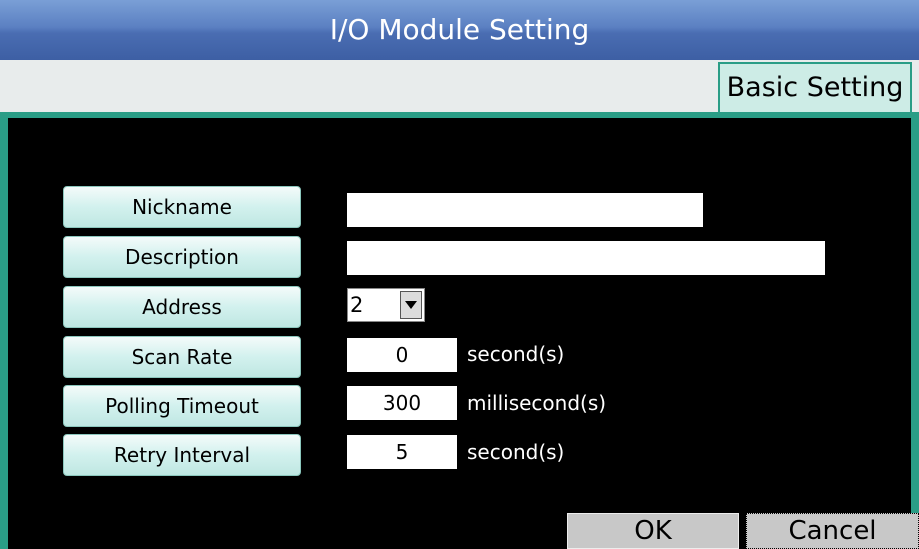 The height and width of the screenshot is (549, 919). I want to click on polling-timeout-label: Polling Timeout, so click(182, 406).